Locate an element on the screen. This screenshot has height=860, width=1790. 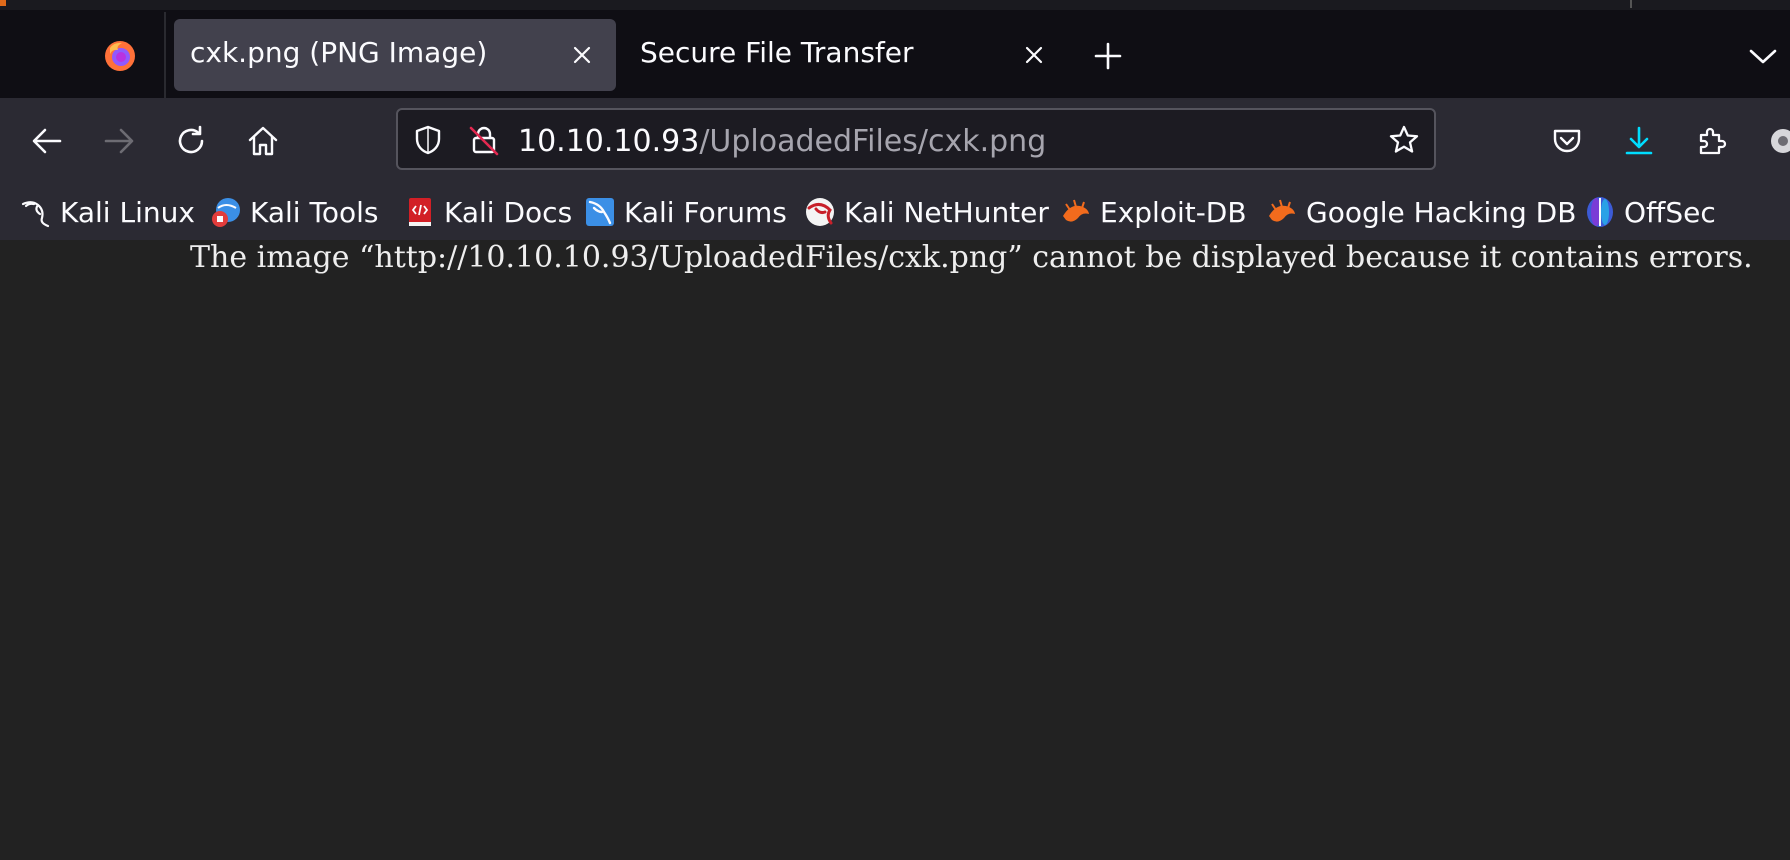
tab-secure-file-transfer: Secure File Transfer is located at coordinates (835, 55).